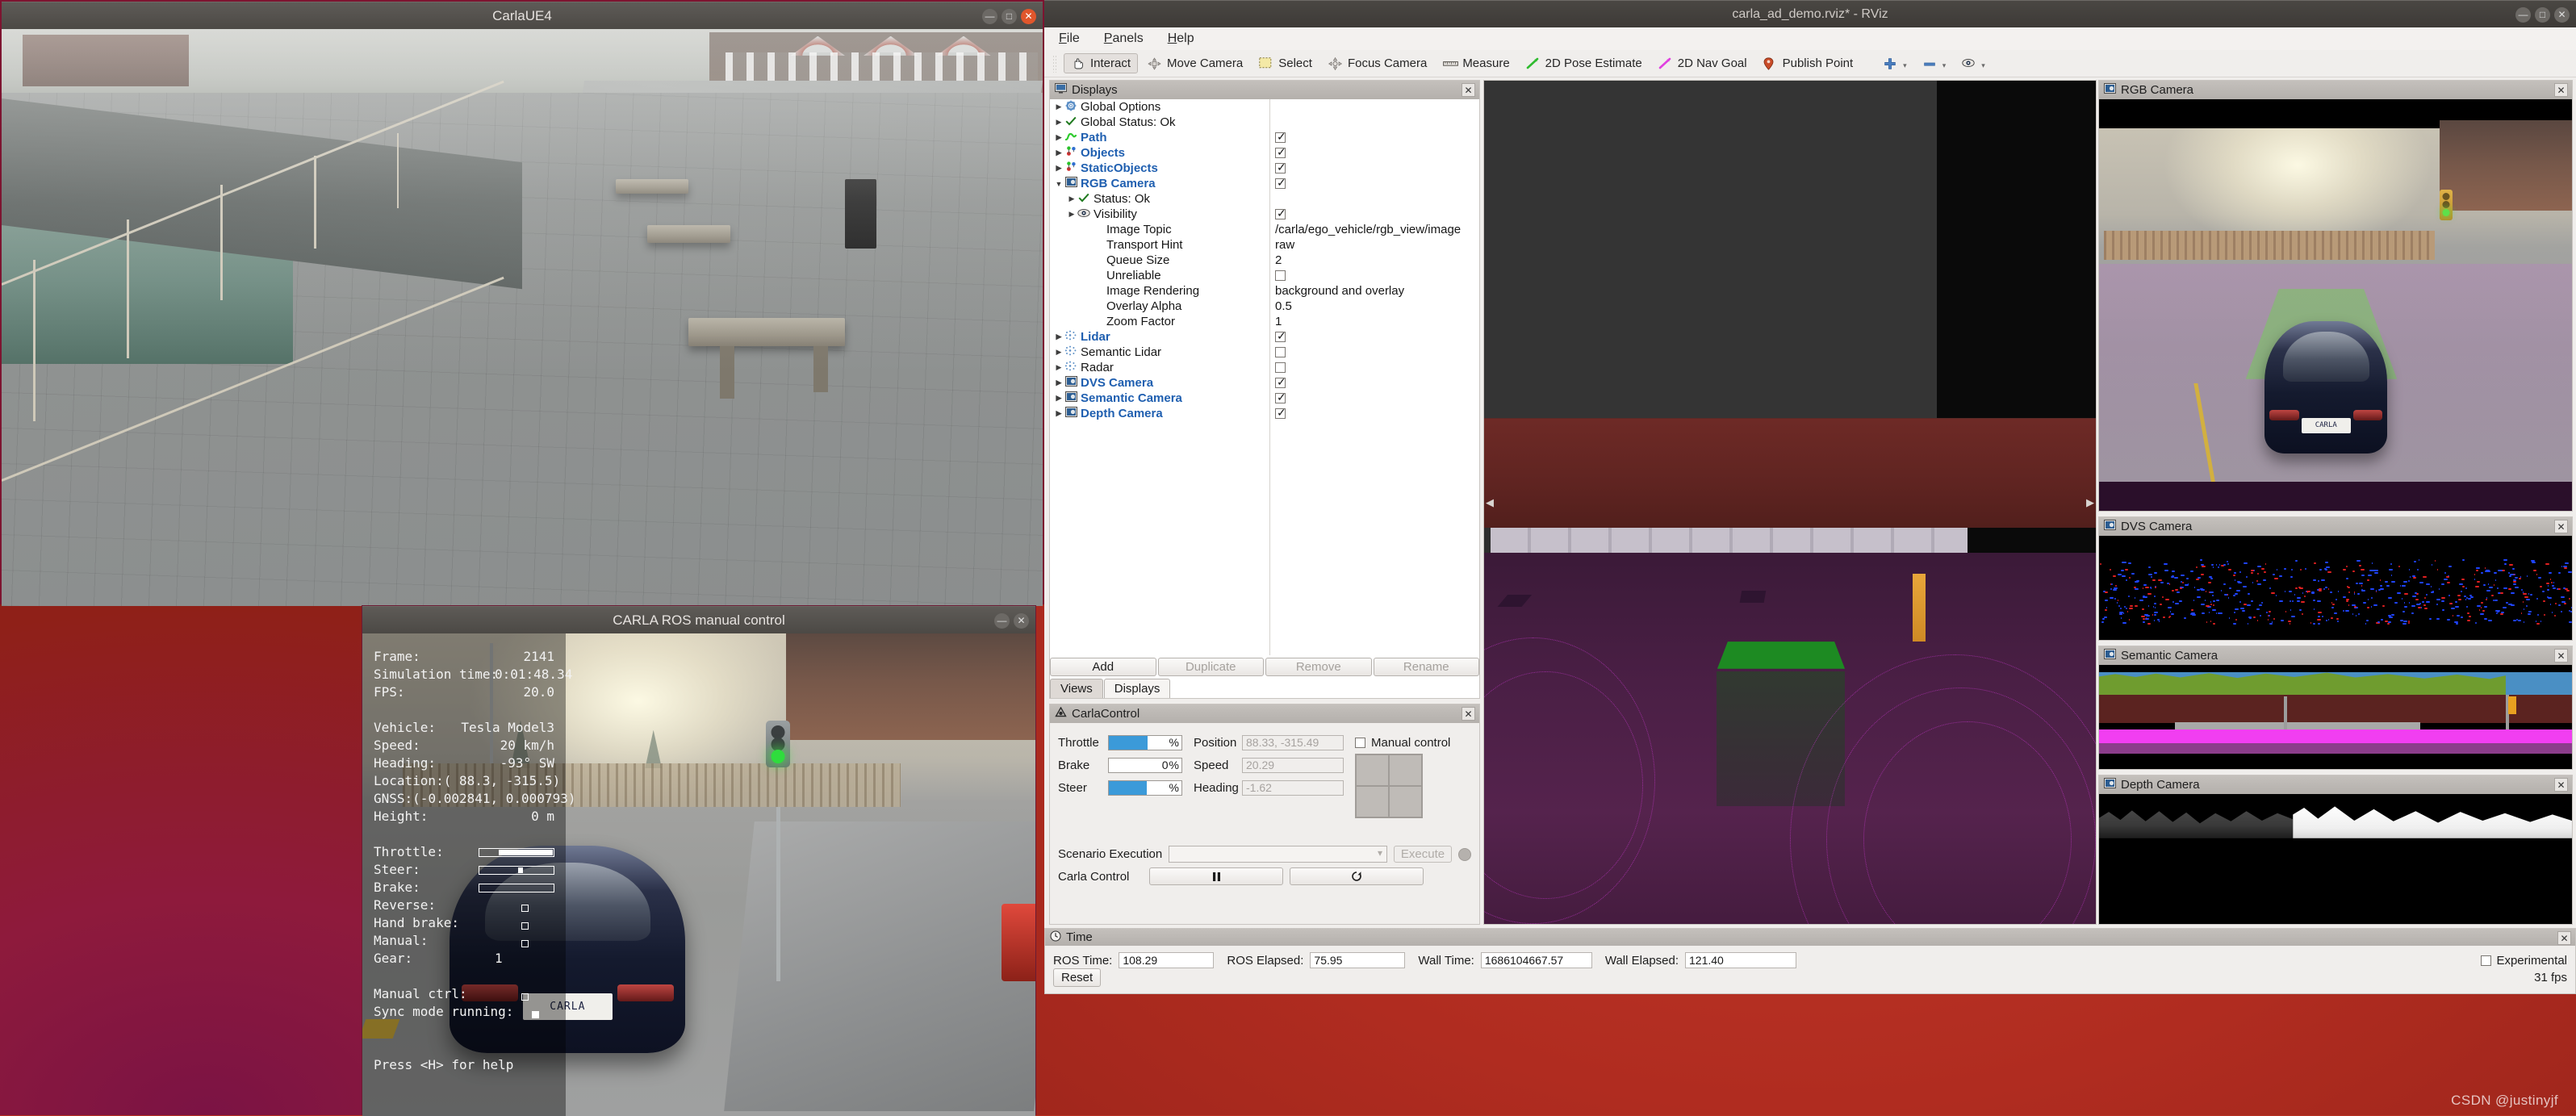 The height and width of the screenshot is (1116, 2576). Describe the element at coordinates (1159, 398) in the screenshot. I see `display-tree-item: ▶Semantic Camera` at that location.